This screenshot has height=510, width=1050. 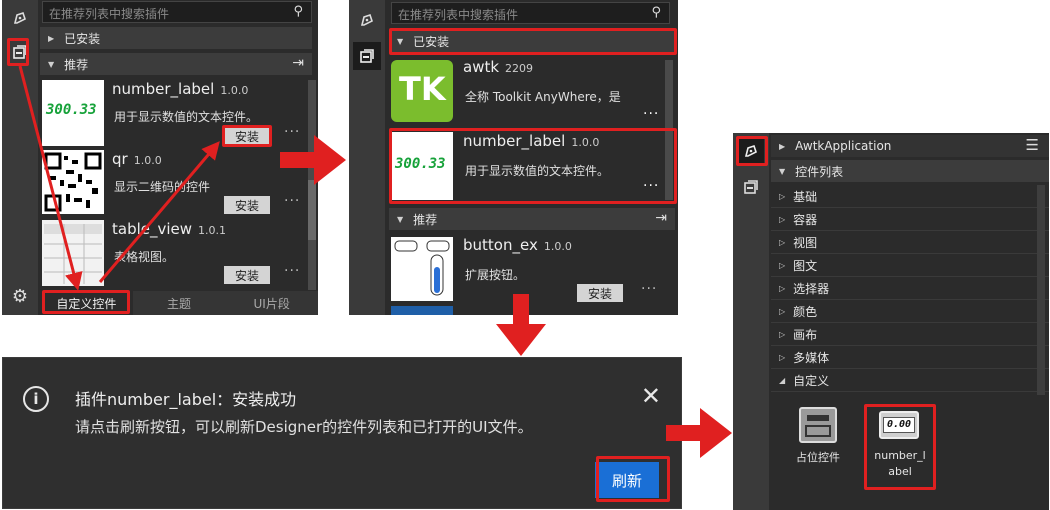 I want to click on category-container: ▷ 容器, so click(x=910, y=219).